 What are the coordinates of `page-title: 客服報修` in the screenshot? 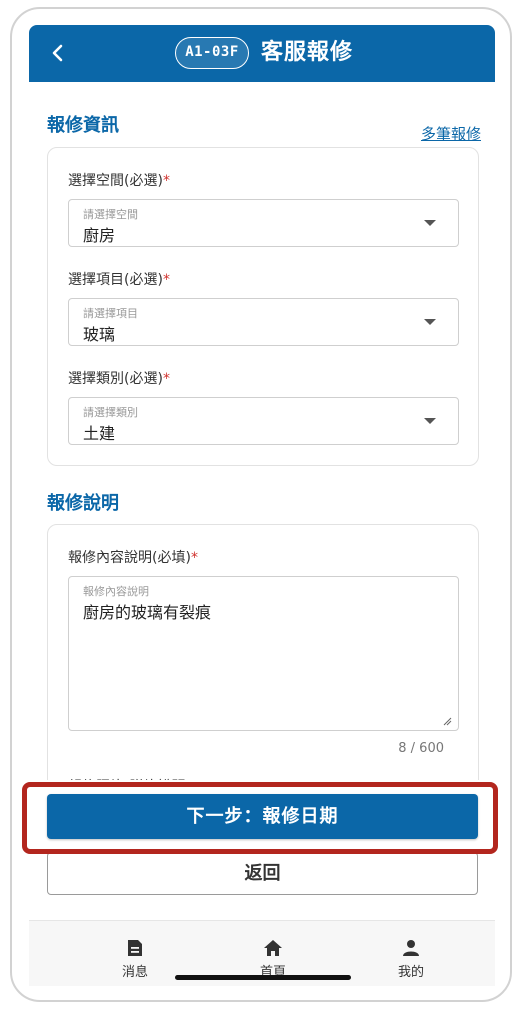 It's located at (307, 52).